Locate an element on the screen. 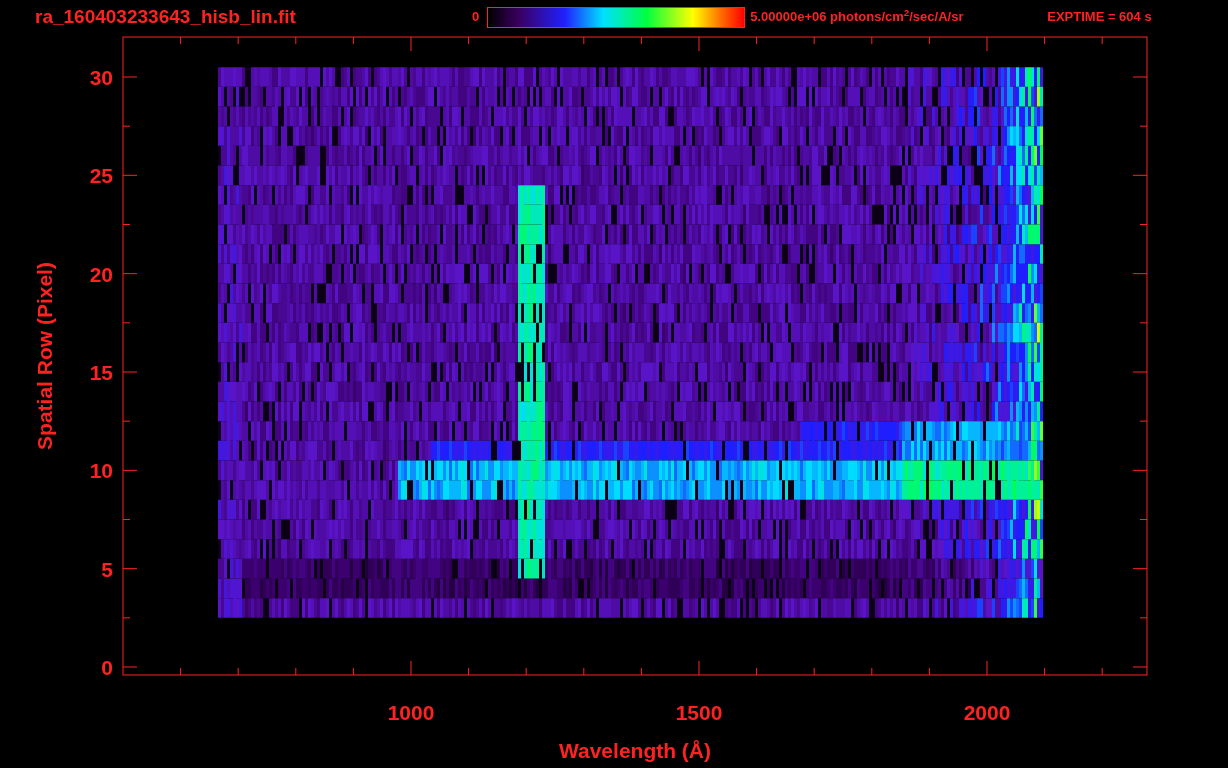  y-tick-label: 25 is located at coordinates (101, 176).